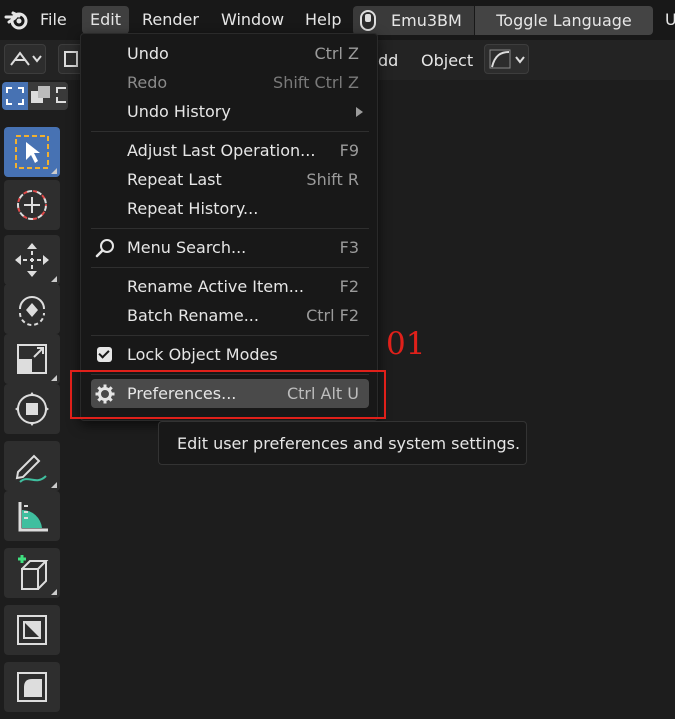 This screenshot has height=719, width=675. I want to click on menu-item-label: Undo History, so click(179, 111).